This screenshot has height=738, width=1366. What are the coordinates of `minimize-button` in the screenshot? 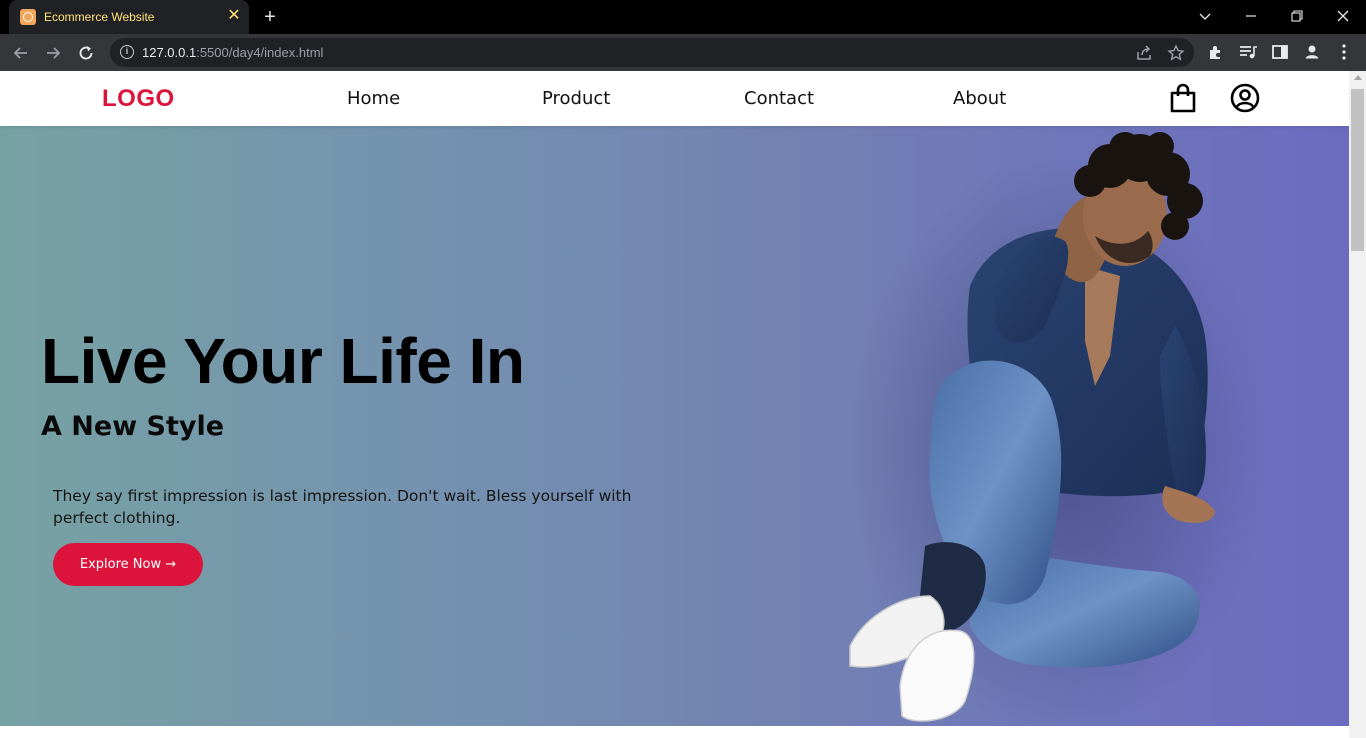 It's located at (1251, 16).